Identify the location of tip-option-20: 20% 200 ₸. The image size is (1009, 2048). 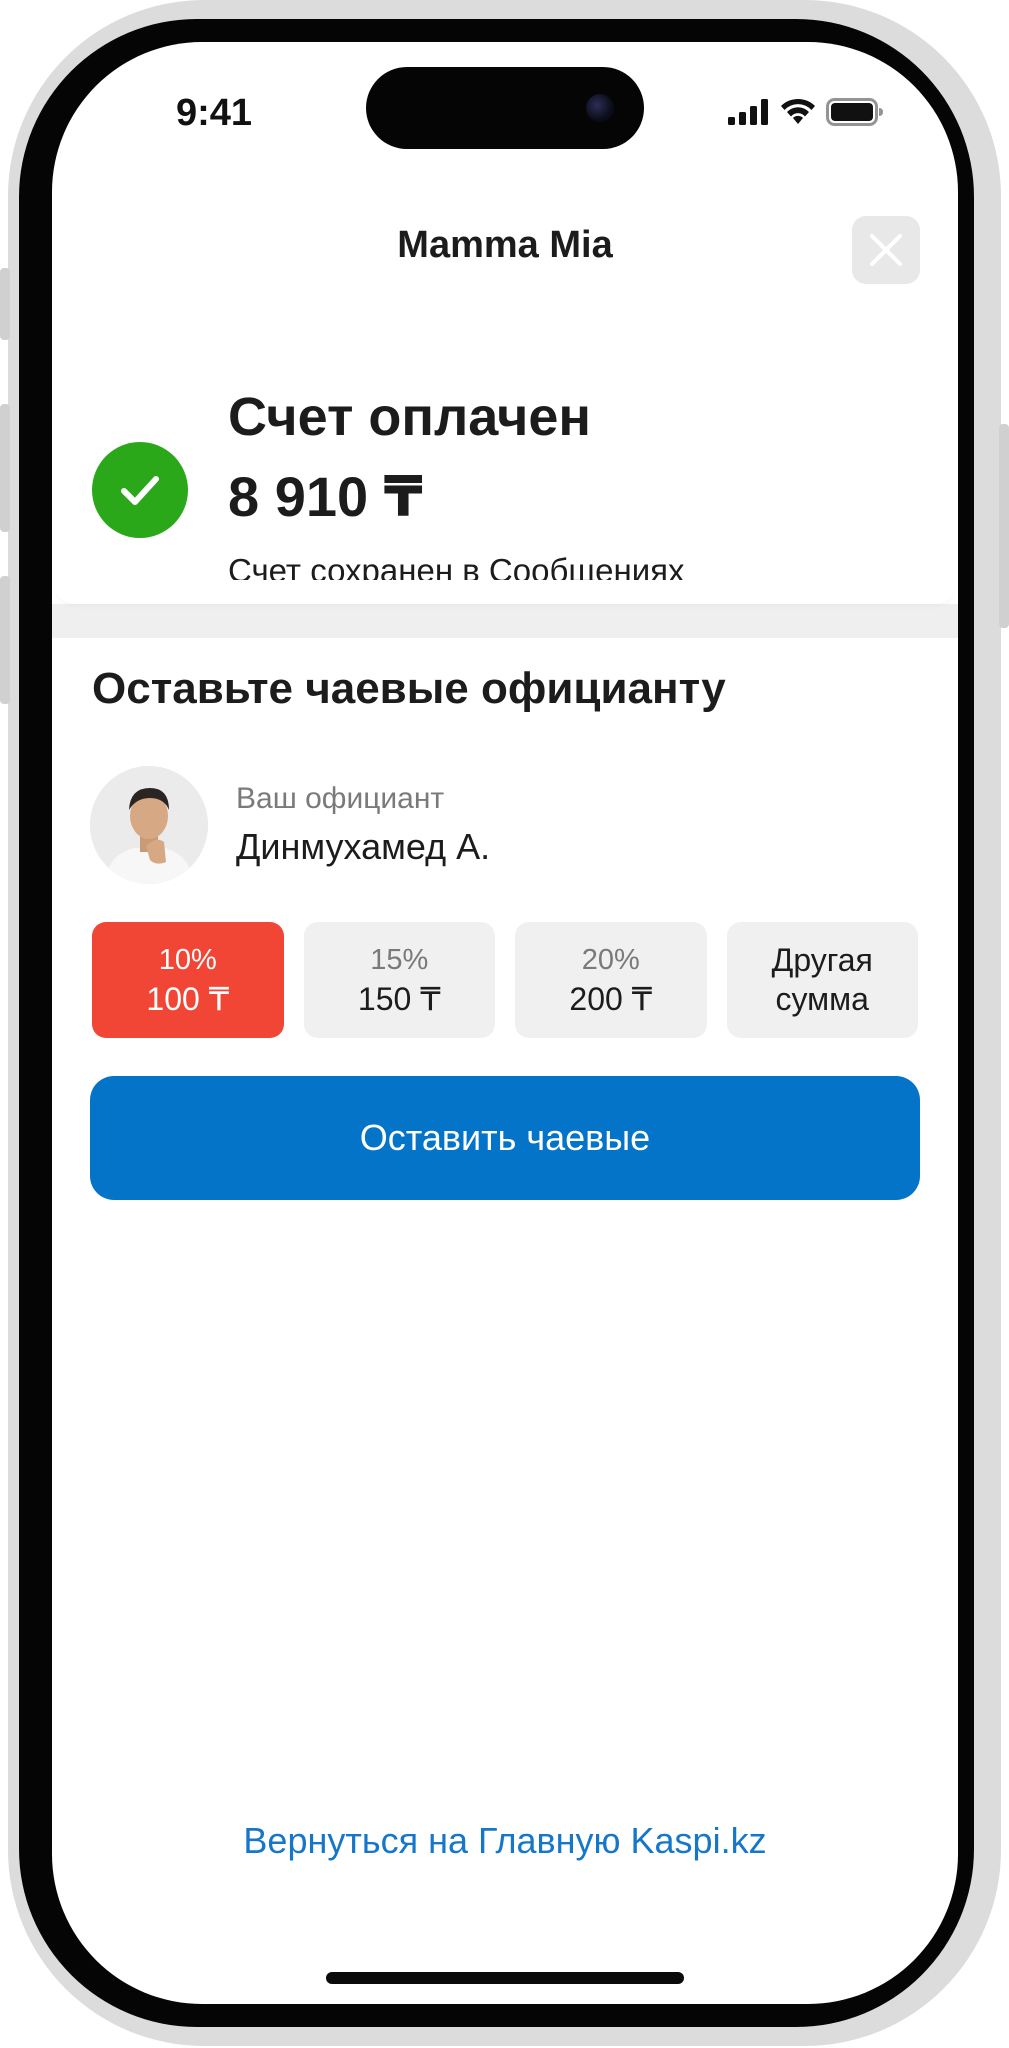
(611, 980).